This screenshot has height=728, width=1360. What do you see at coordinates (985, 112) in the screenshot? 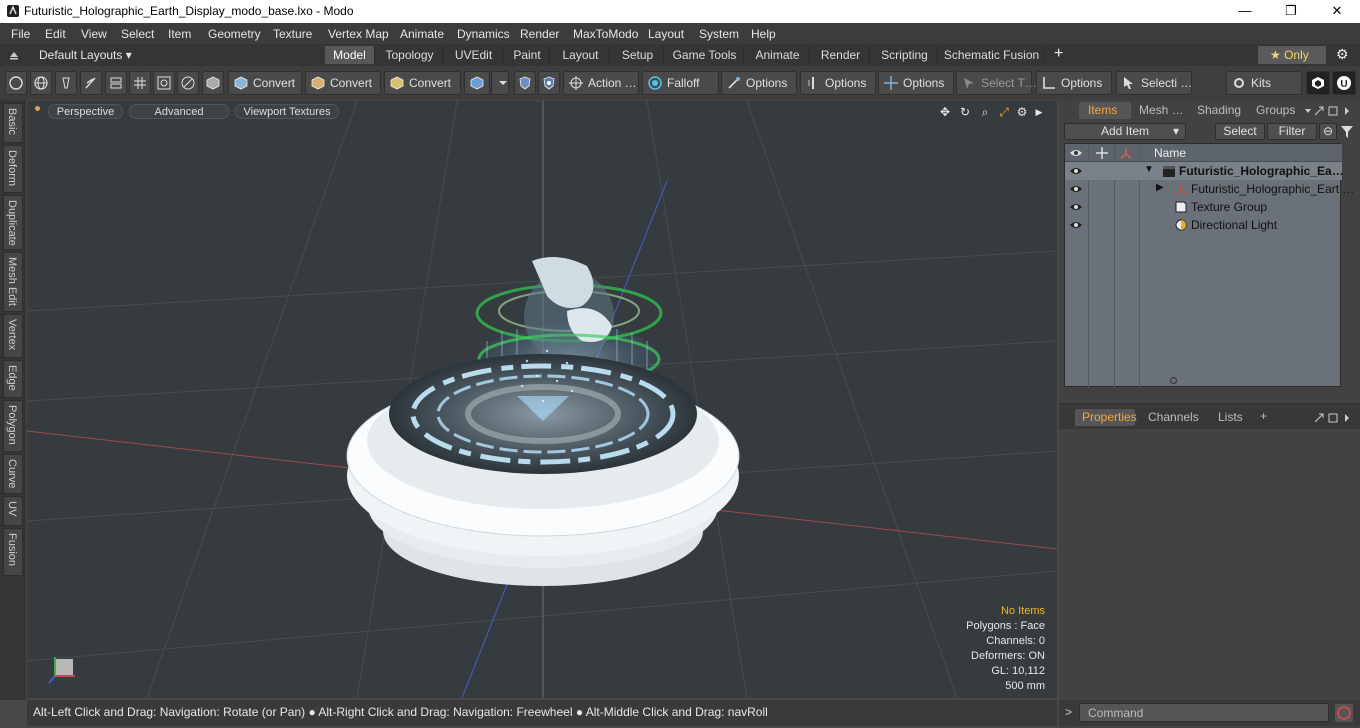
I see `zoom-view-icon: ⌕` at bounding box center [985, 112].